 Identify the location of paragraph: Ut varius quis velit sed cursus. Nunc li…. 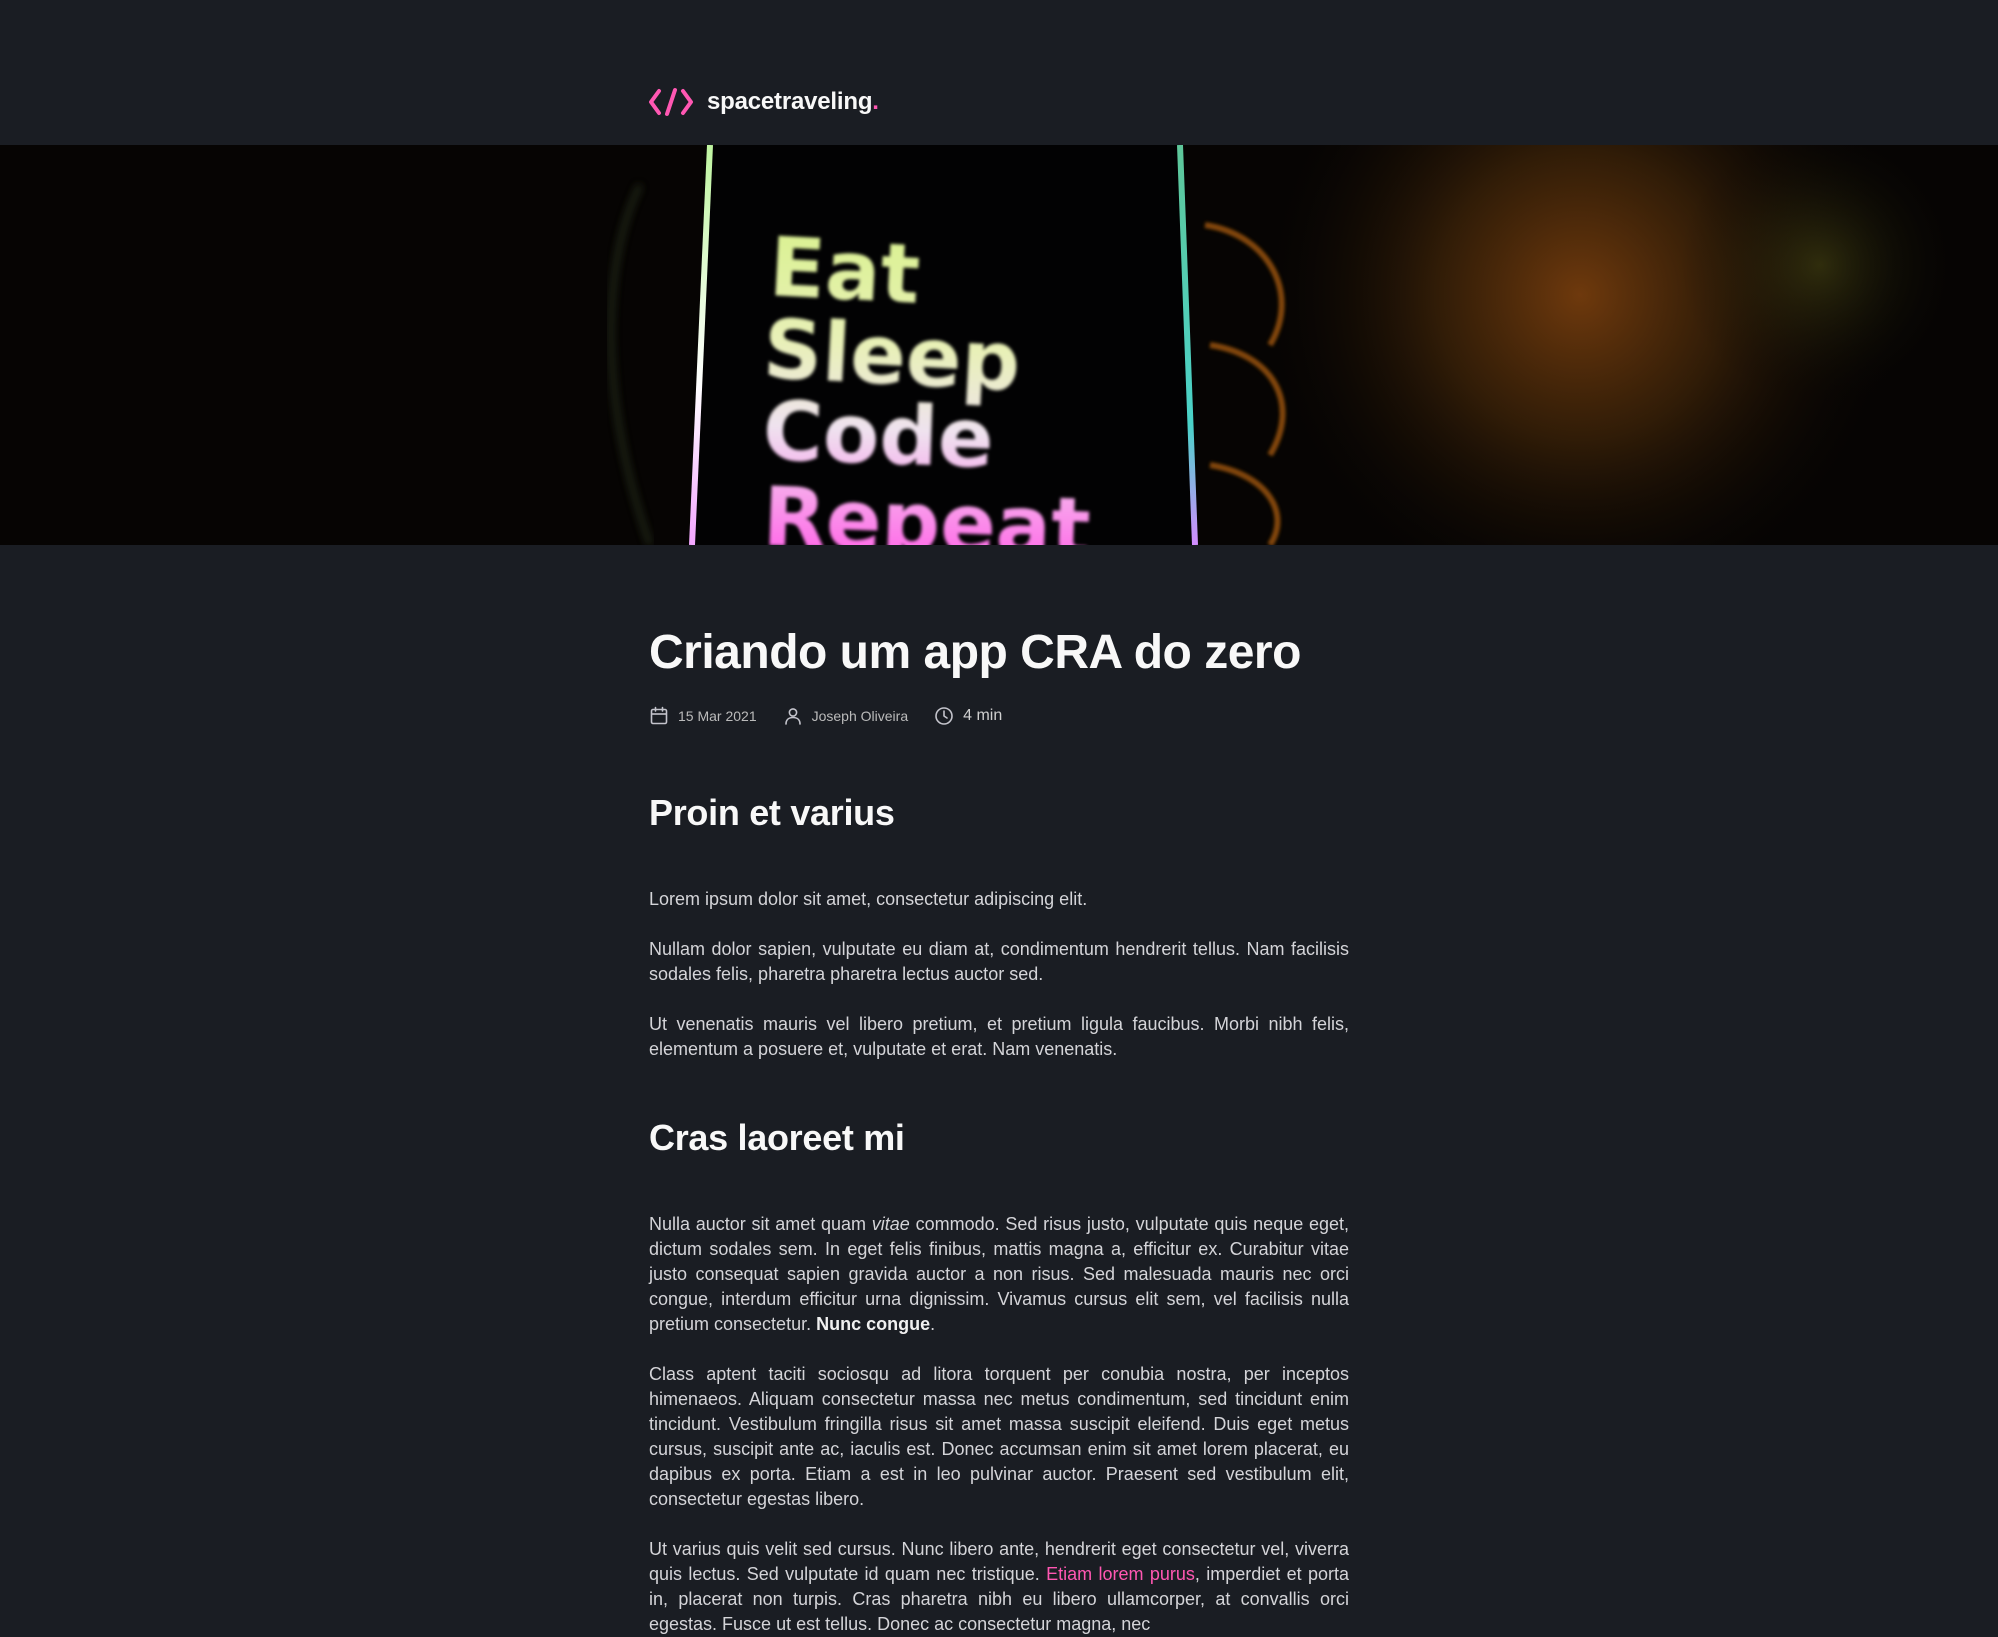
(999, 1587).